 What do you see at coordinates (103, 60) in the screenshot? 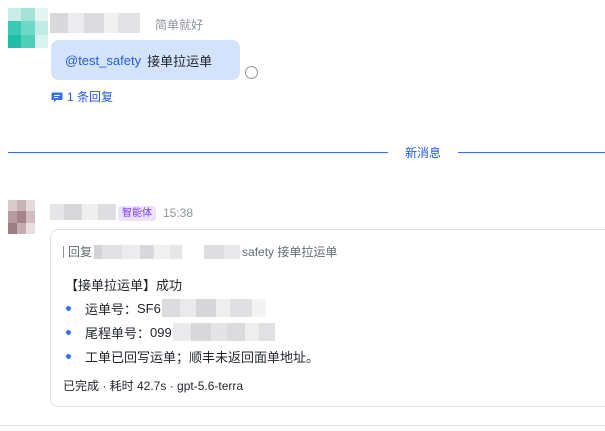
I see `mention-link: @test_safety` at bounding box center [103, 60].